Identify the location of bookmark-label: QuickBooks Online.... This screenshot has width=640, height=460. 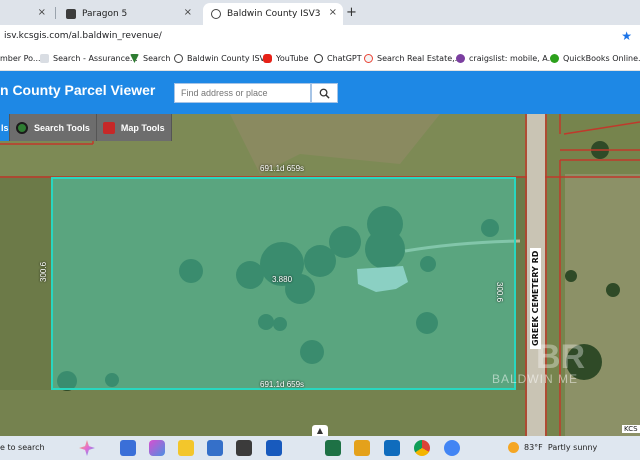
(601, 58).